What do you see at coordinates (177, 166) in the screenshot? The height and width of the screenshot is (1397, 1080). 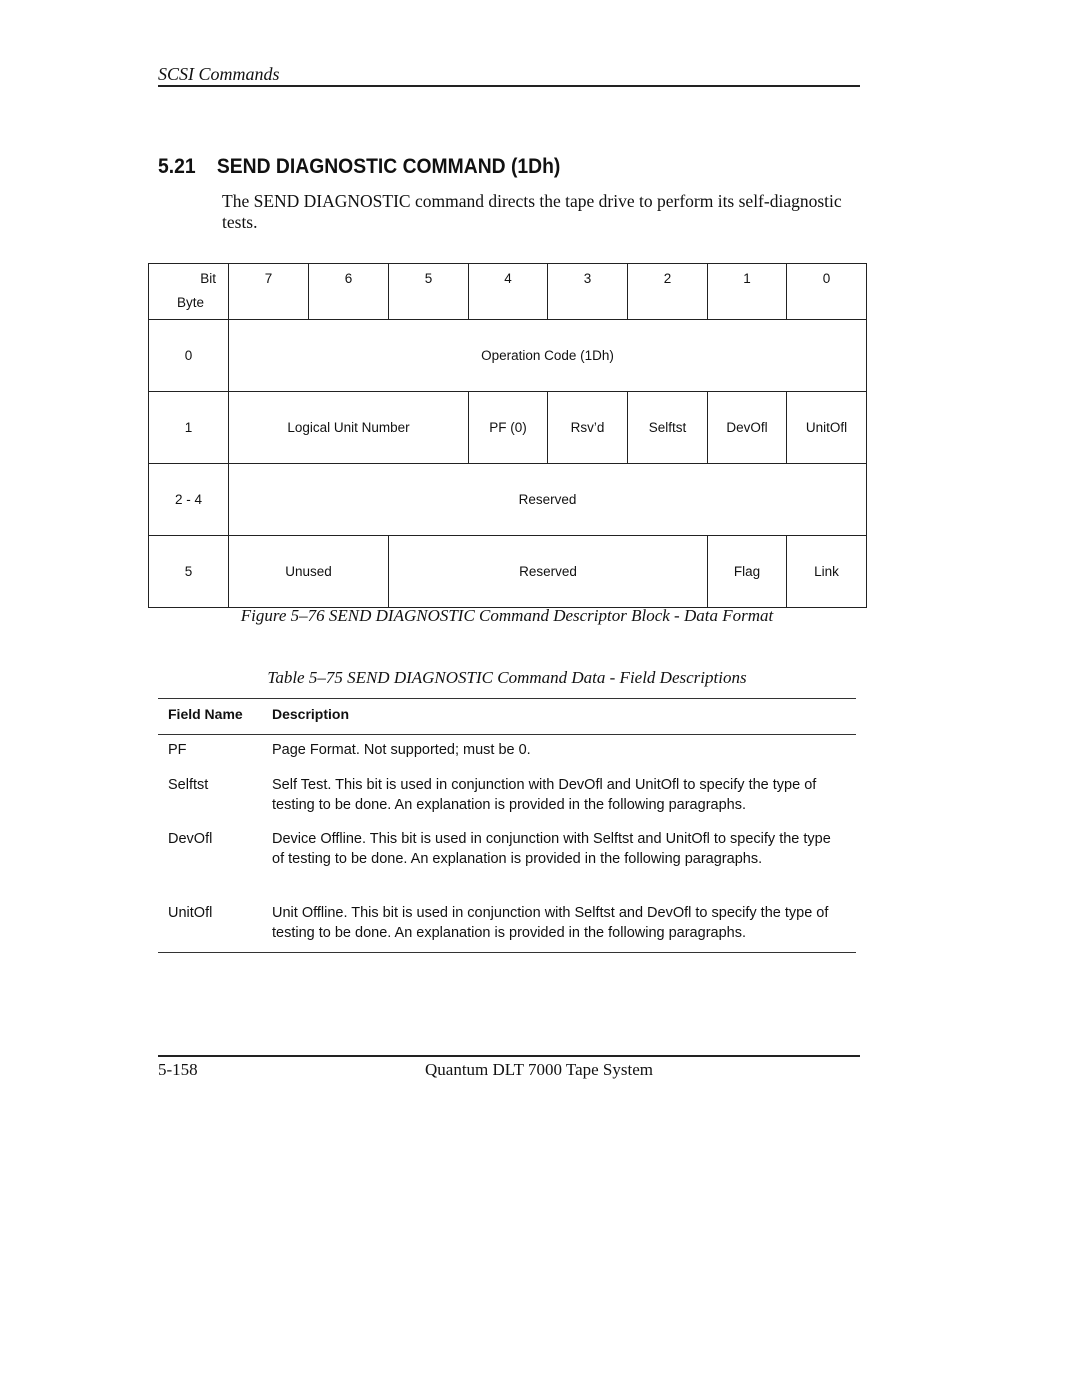 I see `section-number: 5.21` at bounding box center [177, 166].